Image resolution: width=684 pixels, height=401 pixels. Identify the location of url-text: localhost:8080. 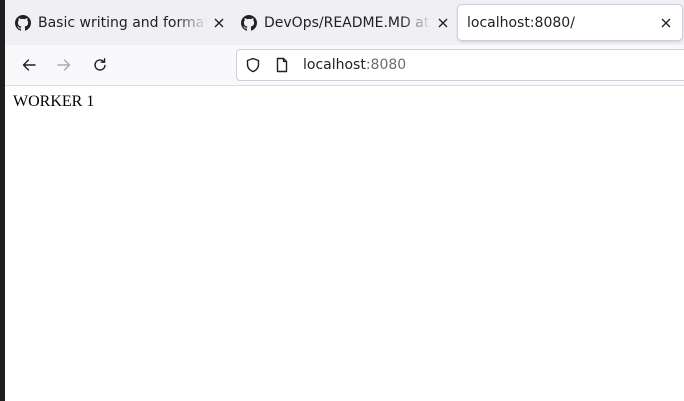
(354, 65).